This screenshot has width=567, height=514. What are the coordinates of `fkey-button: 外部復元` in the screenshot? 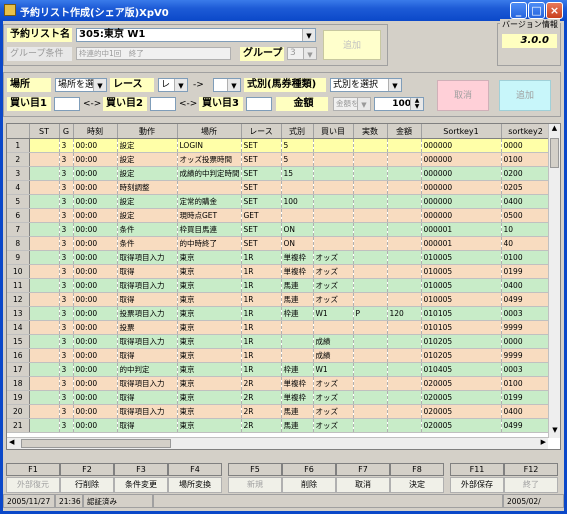 It's located at (33, 485).